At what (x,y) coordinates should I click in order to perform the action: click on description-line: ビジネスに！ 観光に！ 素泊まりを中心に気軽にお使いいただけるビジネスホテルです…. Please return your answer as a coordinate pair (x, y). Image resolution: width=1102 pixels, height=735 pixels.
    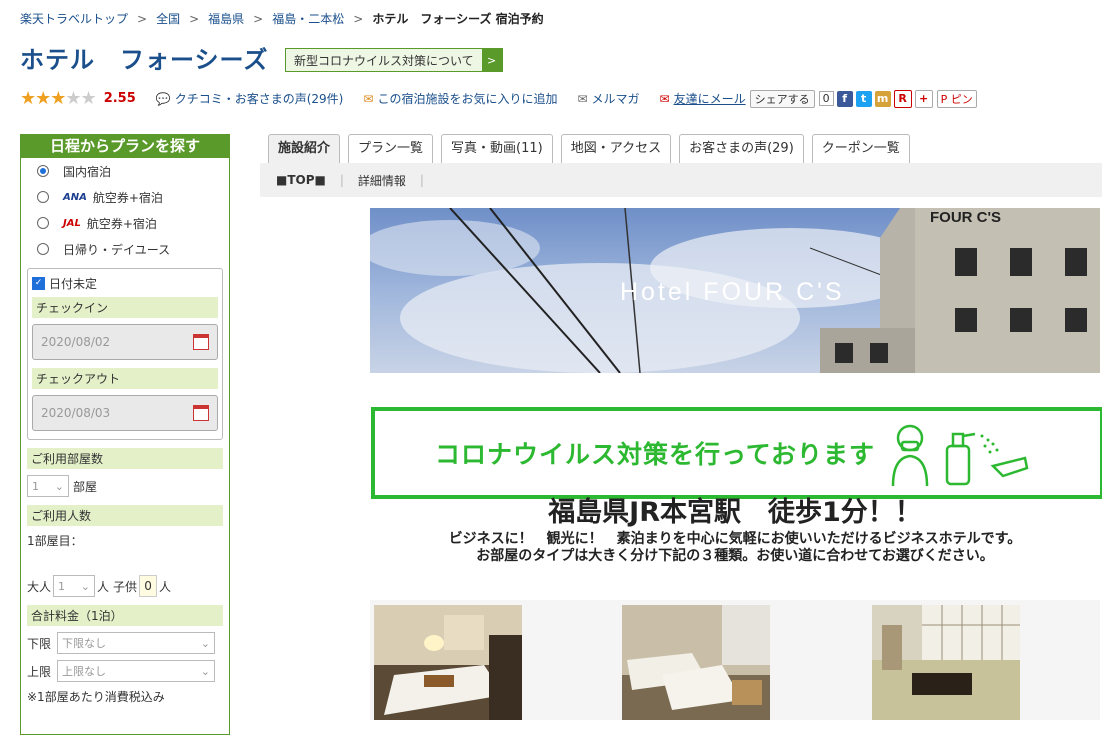
    Looking at the image, I should click on (735, 539).